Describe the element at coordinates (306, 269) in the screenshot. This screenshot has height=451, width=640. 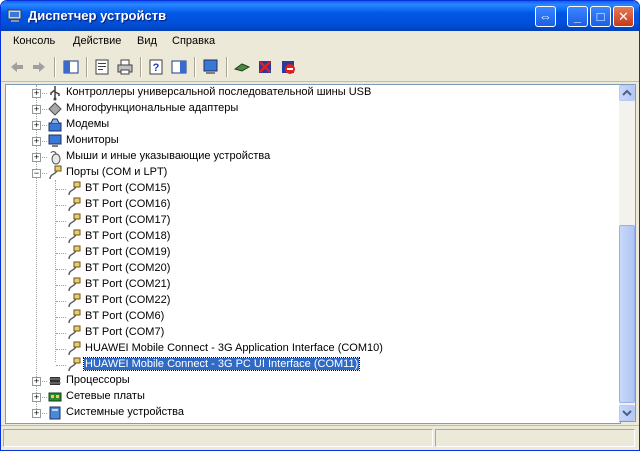
I see `tree-port-item: BT Port (COM20)` at that location.